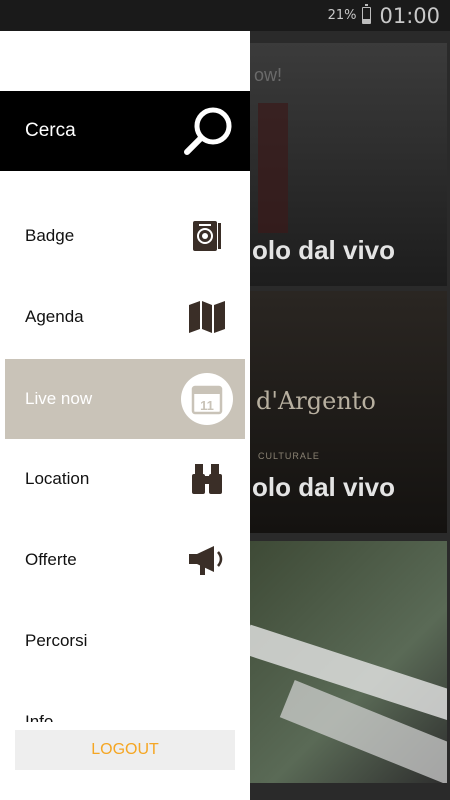 Image resolution: width=450 pixels, height=800 pixels. Describe the element at coordinates (207, 479) in the screenshot. I see `binoculars-icon` at that location.